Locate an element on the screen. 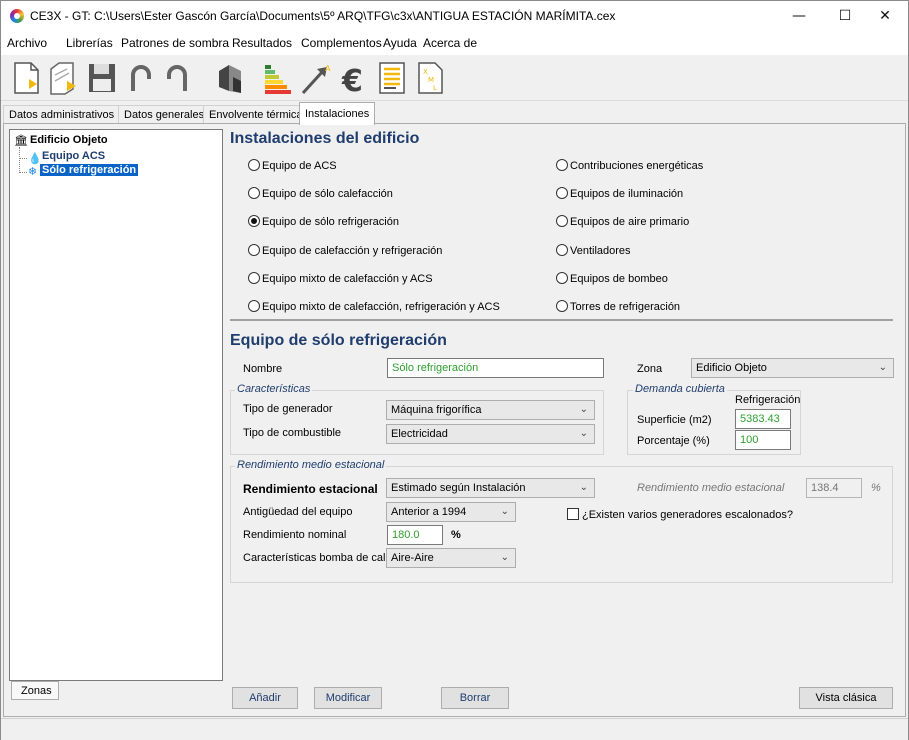  radio-calefaccion-refrigeracion: Equipo de calefacción y refrigeración is located at coordinates (345, 251).